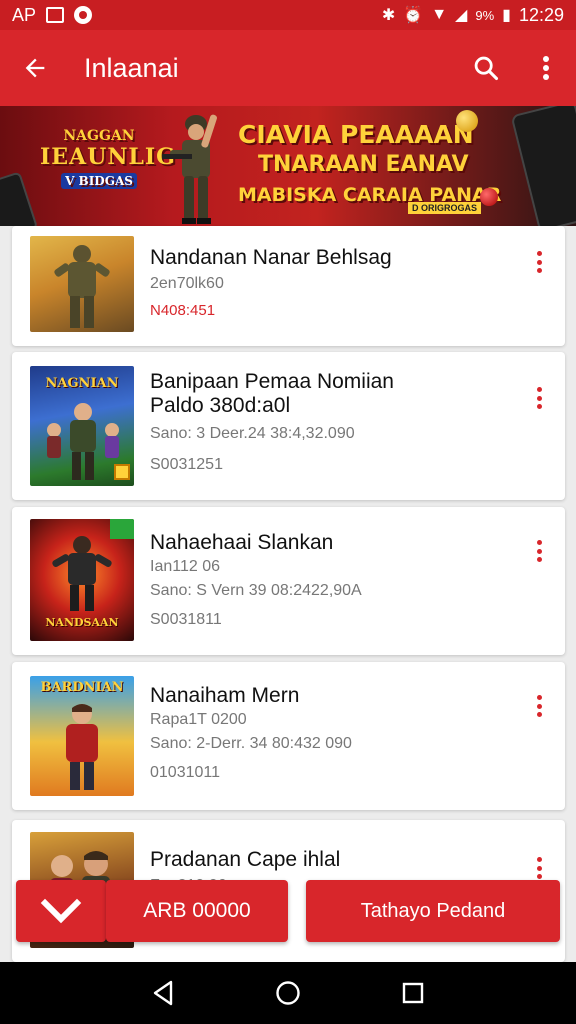 This screenshot has width=576, height=1024. I want to click on battery-level: 9%, so click(485, 15).